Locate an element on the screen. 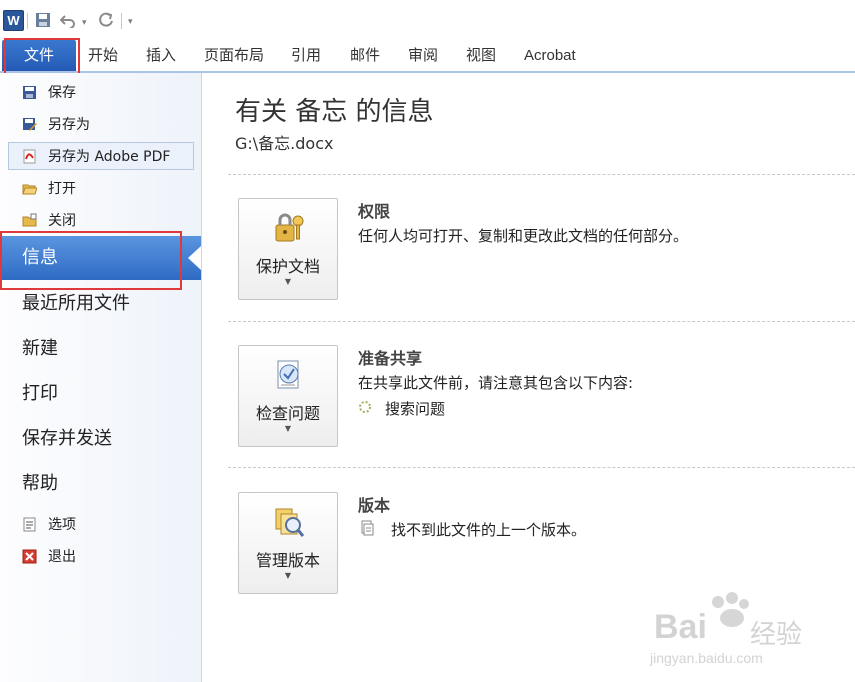 The height and width of the screenshot is (682, 855). check-for-issues-button: 检查问题 ▼ is located at coordinates (288, 396).